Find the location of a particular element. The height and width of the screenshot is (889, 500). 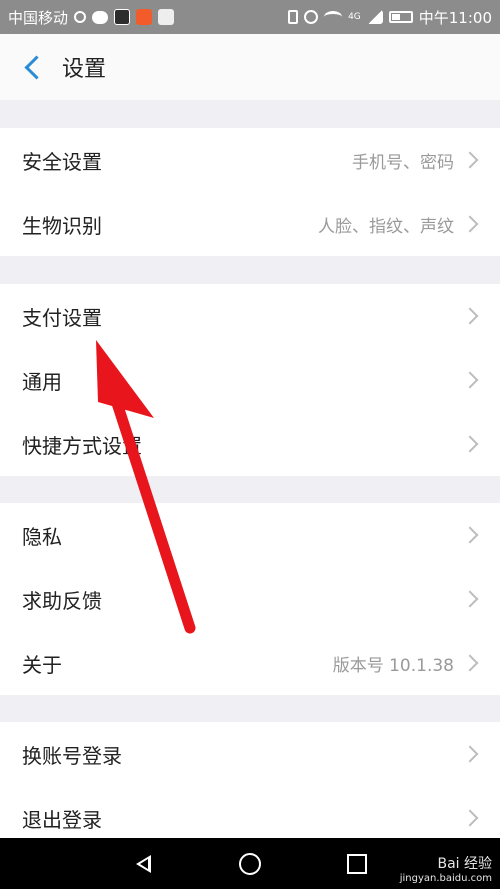

row-right: 版本号 10.1.38 is located at coordinates (406, 663).